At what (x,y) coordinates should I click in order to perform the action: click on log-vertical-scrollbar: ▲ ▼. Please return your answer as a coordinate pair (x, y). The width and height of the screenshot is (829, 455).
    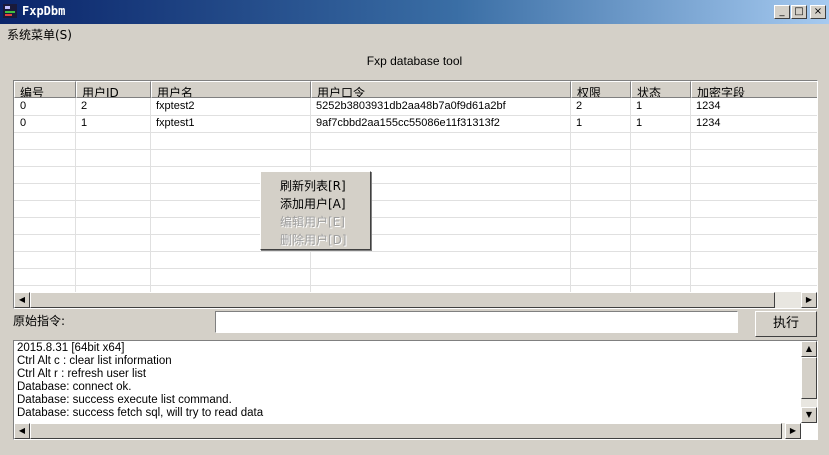
    Looking at the image, I should click on (809, 382).